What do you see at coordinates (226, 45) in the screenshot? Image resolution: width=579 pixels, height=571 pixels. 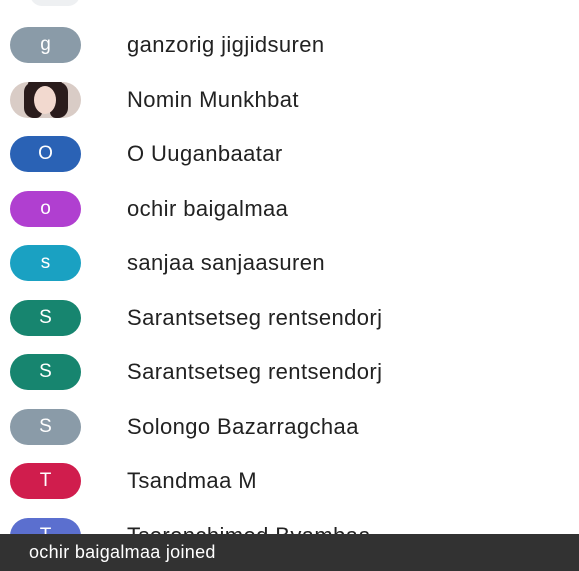 I see `participant-name: ganzorig jigjidsuren` at bounding box center [226, 45].